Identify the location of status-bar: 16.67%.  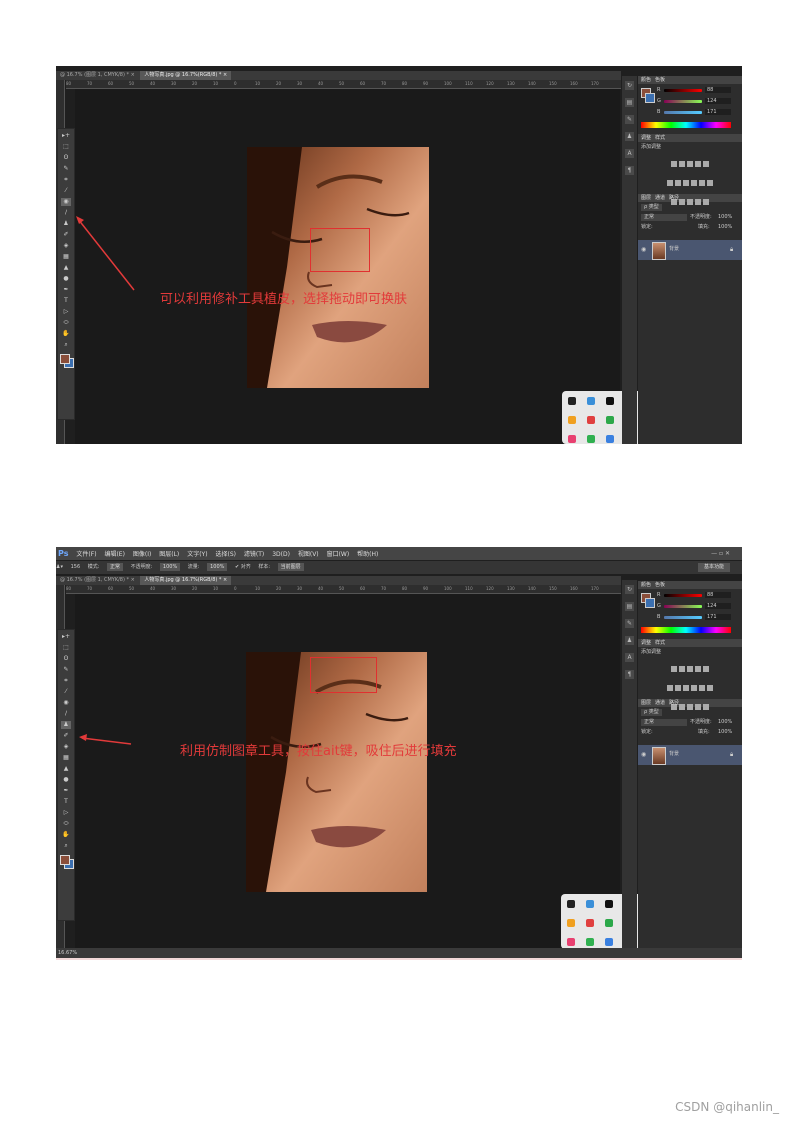
(399, 953).